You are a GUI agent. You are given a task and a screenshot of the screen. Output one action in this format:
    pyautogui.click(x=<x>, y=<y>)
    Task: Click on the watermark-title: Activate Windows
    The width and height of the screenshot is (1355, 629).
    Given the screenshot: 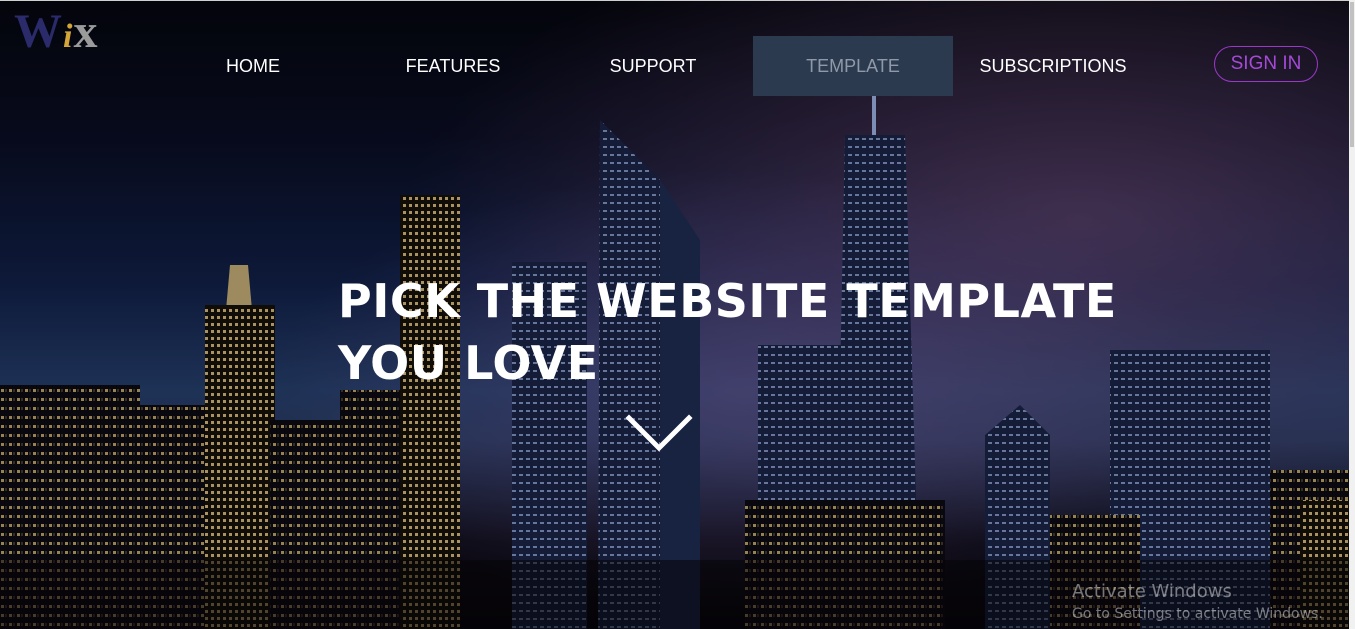 What is the action you would take?
    pyautogui.click(x=1152, y=591)
    